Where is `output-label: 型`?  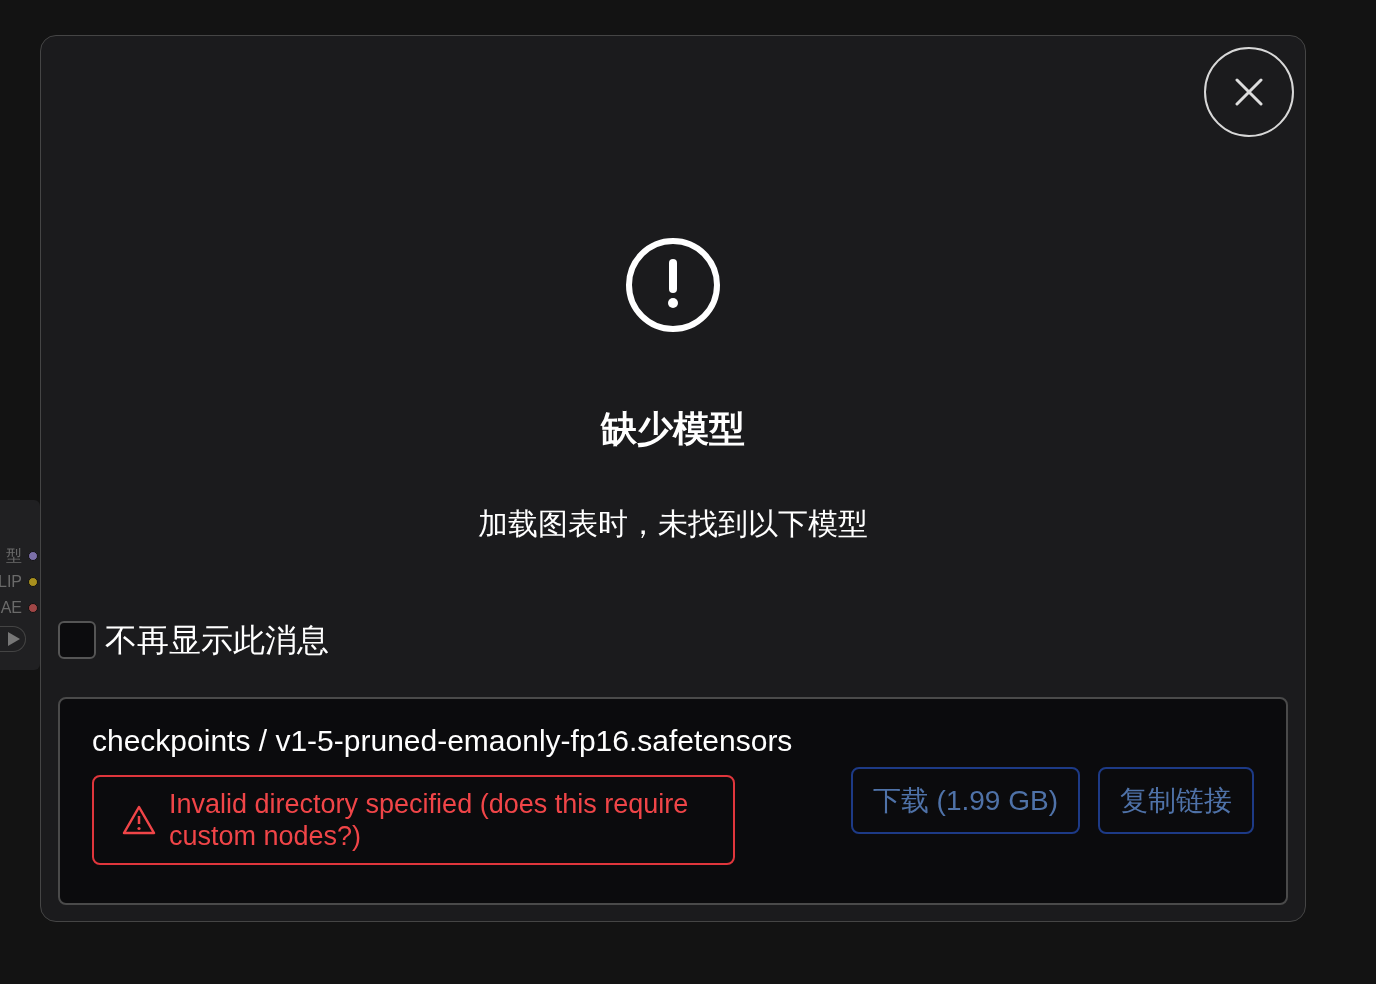 output-label: 型 is located at coordinates (14, 555).